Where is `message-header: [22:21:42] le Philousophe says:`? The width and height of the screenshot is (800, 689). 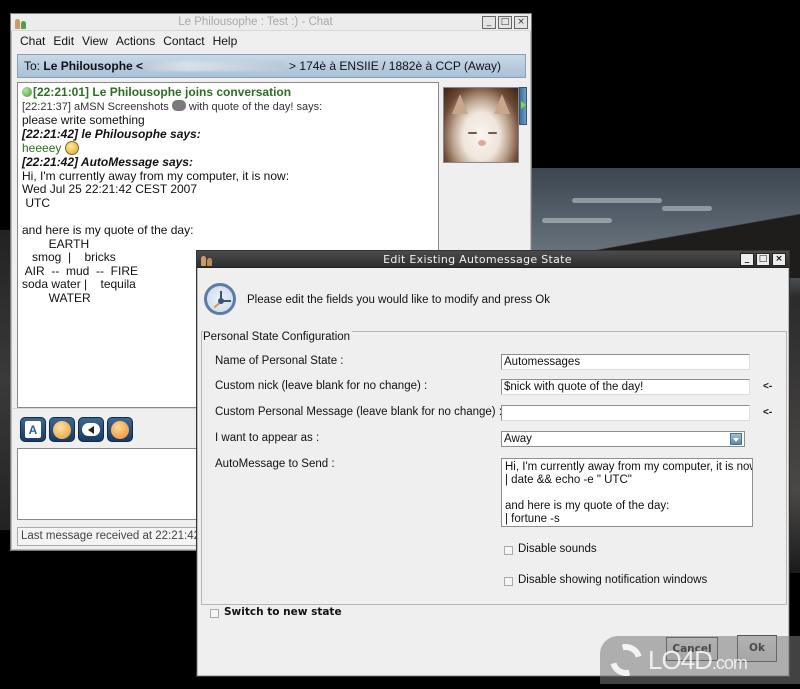 message-header: [22:21:42] le Philousophe says: is located at coordinates (111, 133).